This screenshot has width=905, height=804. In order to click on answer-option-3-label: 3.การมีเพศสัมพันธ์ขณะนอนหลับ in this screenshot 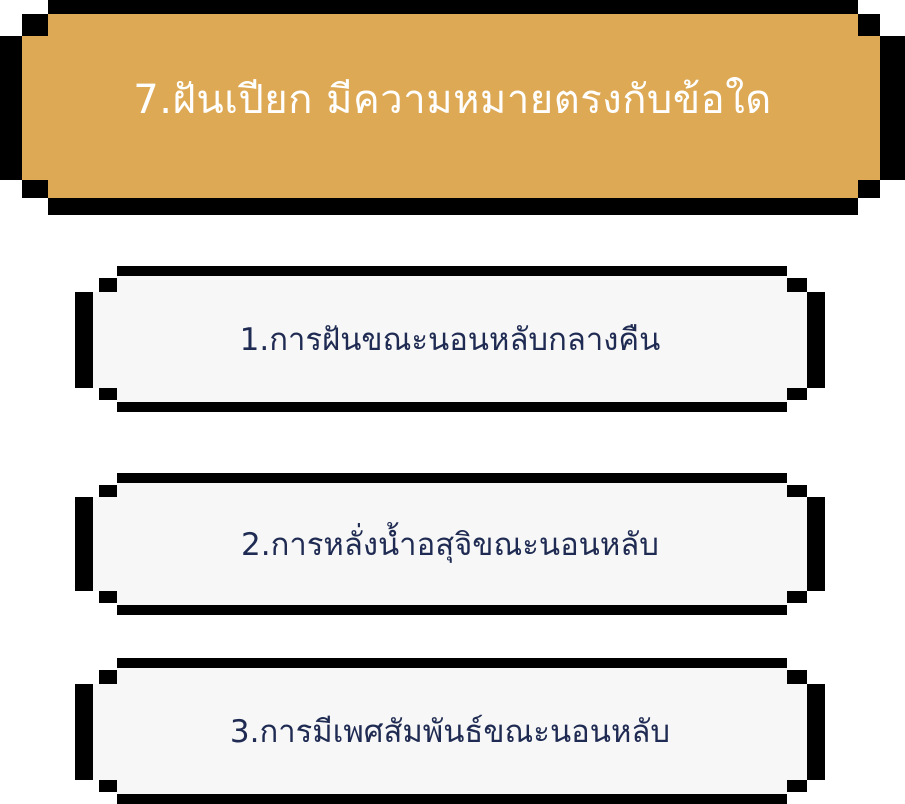, I will do `click(450, 732)`.